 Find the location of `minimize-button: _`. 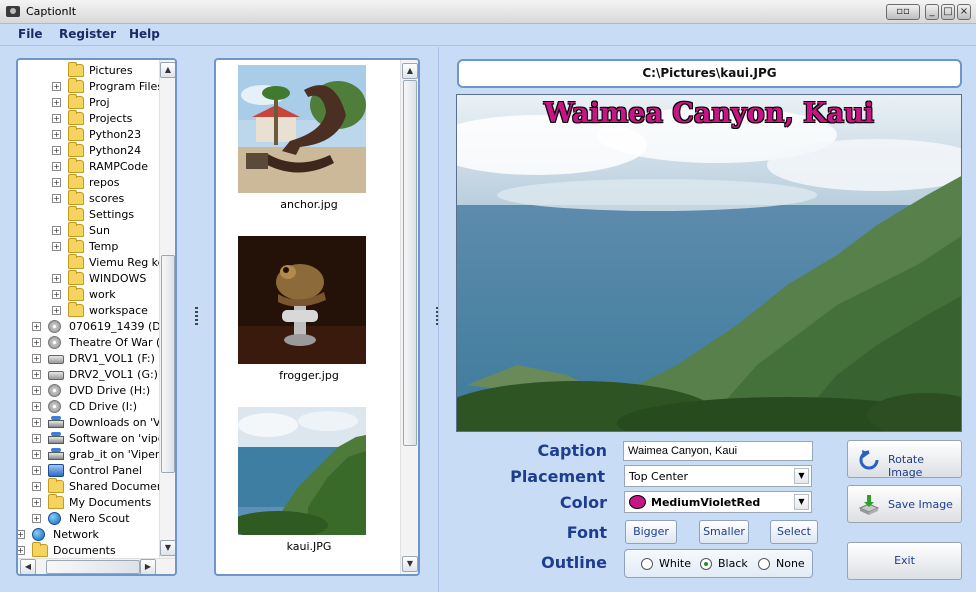

minimize-button: _ is located at coordinates (932, 12).